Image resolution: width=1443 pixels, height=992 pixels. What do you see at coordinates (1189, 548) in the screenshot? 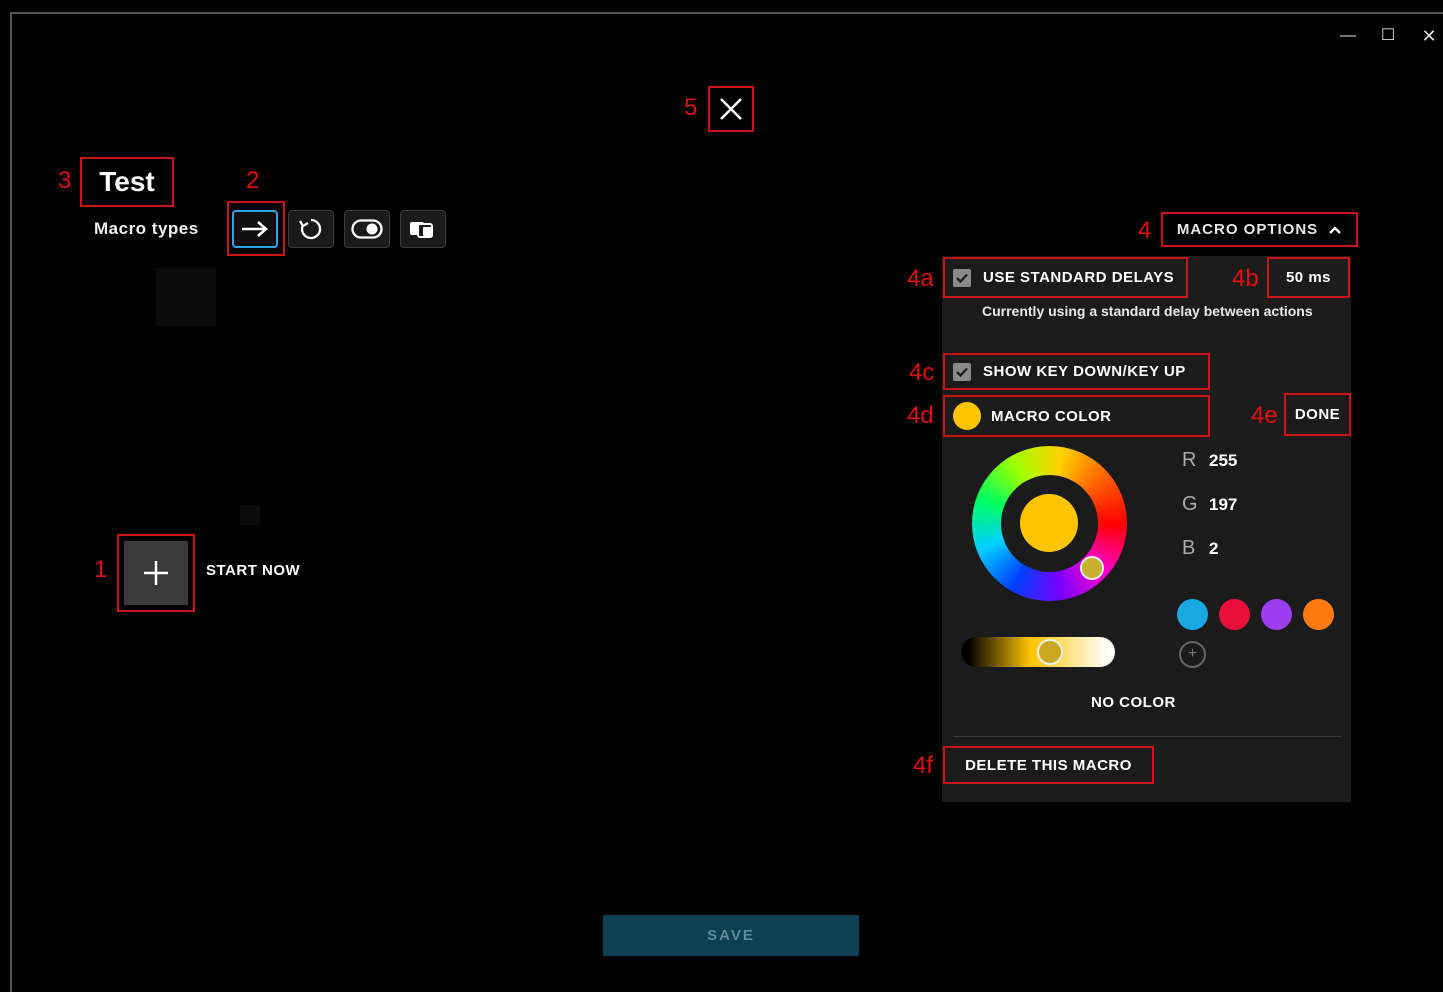
I see `blue-label: B` at bounding box center [1189, 548].